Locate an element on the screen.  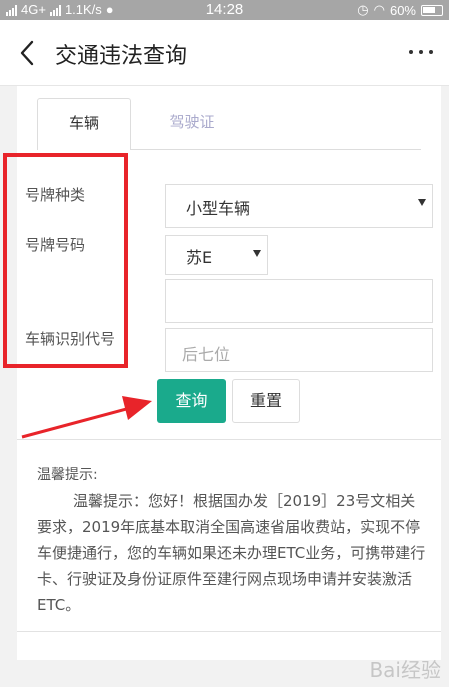
plate-type-value: 小型车辆 is located at coordinates (218, 208).